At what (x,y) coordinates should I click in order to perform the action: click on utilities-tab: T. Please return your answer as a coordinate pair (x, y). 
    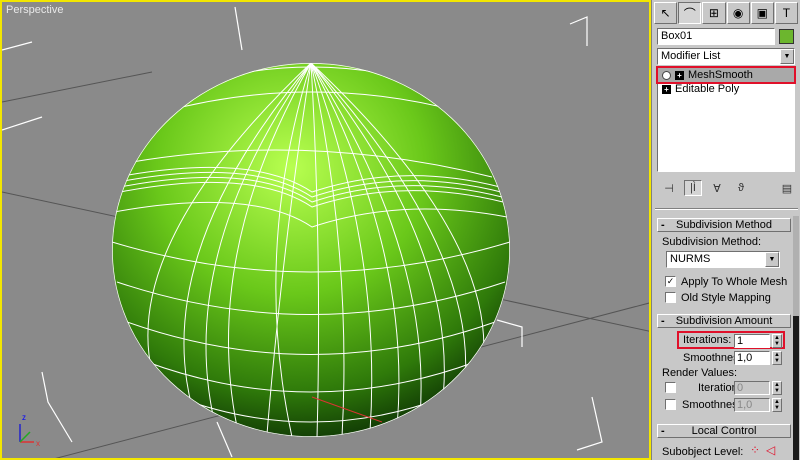
    Looking at the image, I should click on (786, 13).